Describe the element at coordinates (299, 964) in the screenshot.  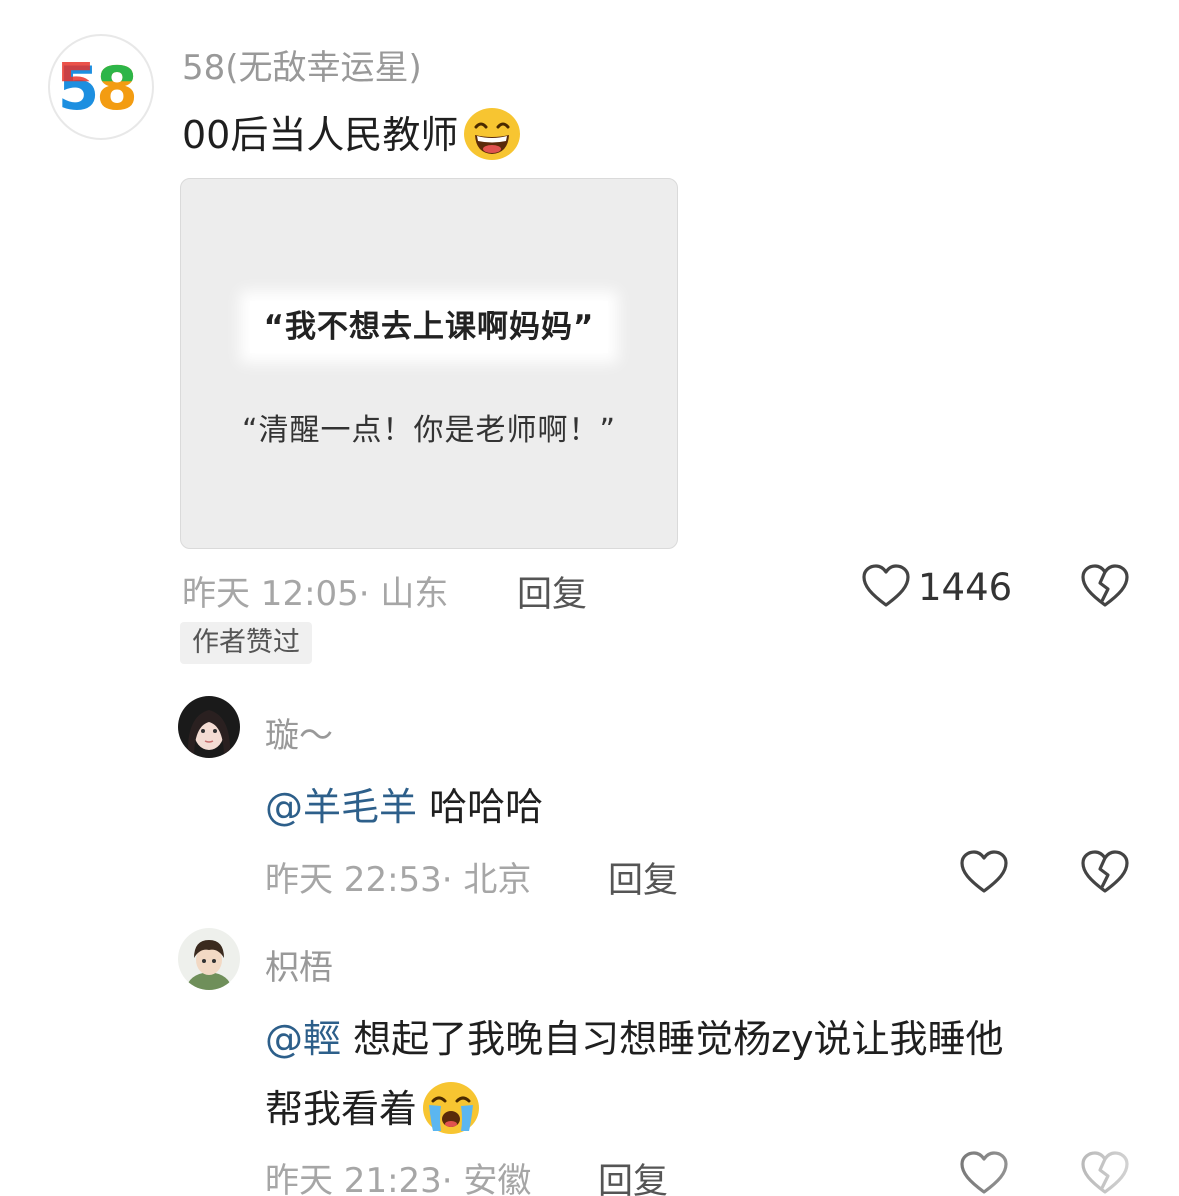
I see `username: 枳梧` at that location.